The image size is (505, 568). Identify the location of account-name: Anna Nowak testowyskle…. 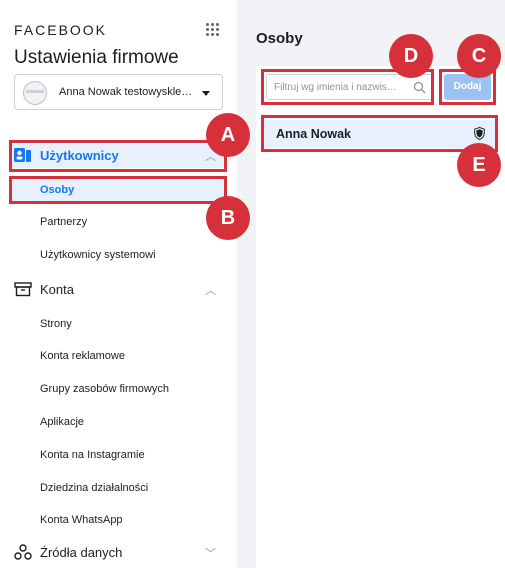
(126, 92).